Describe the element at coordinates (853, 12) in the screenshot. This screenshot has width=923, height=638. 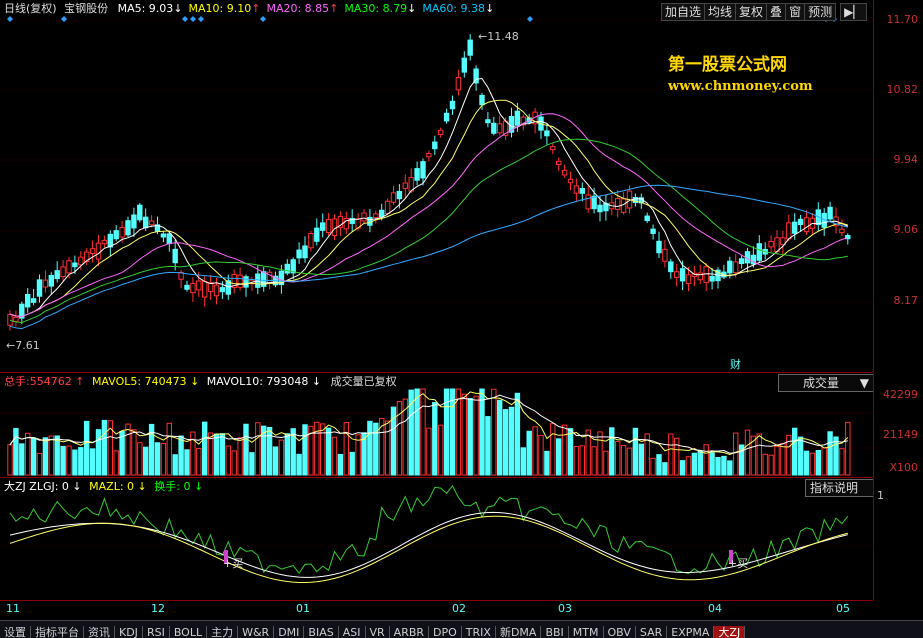
I see `menu-toggle-icon: ▶▏` at that location.